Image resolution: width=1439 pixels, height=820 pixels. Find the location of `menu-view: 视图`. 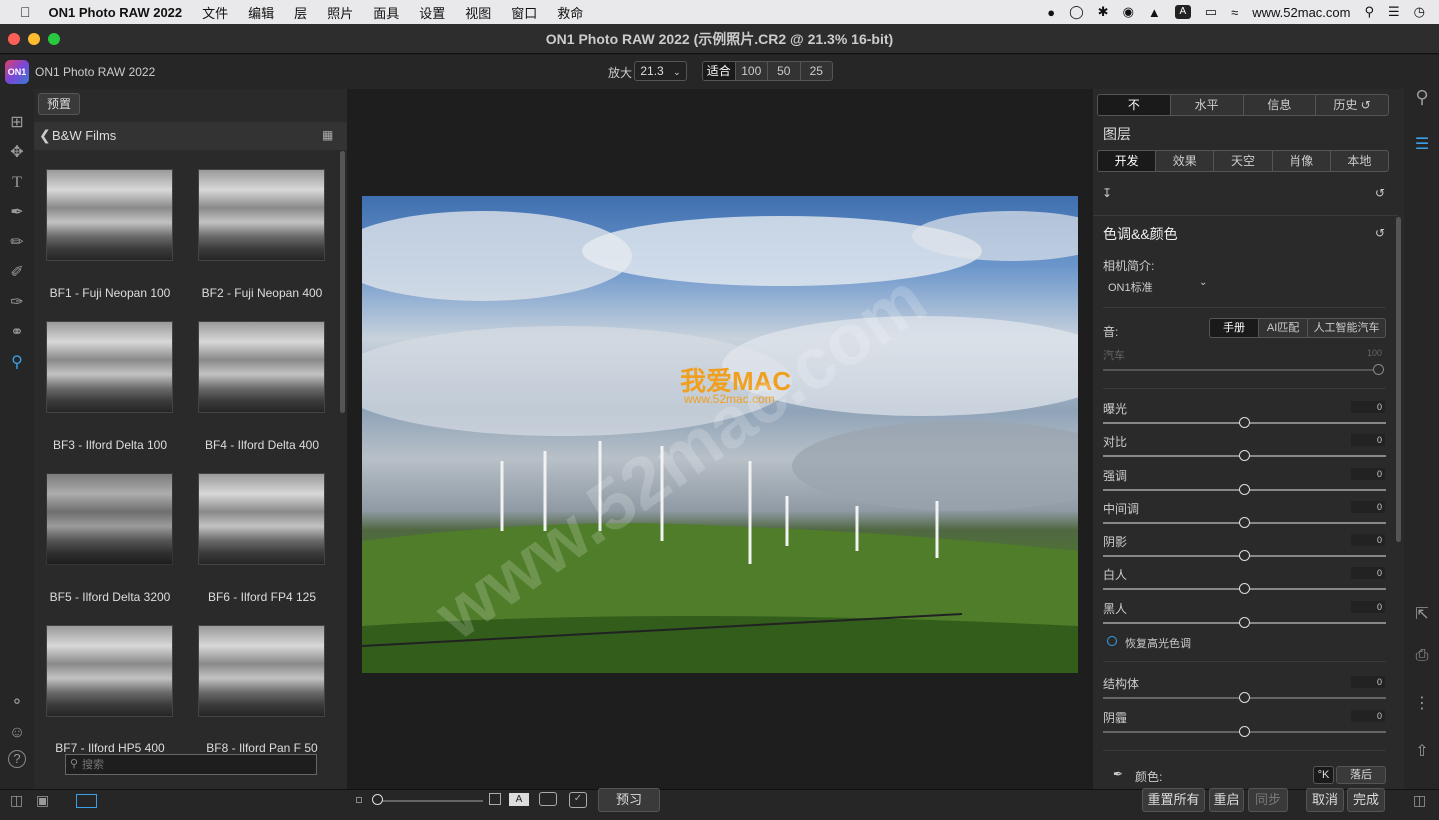

menu-view: 视图 is located at coordinates (478, 12).